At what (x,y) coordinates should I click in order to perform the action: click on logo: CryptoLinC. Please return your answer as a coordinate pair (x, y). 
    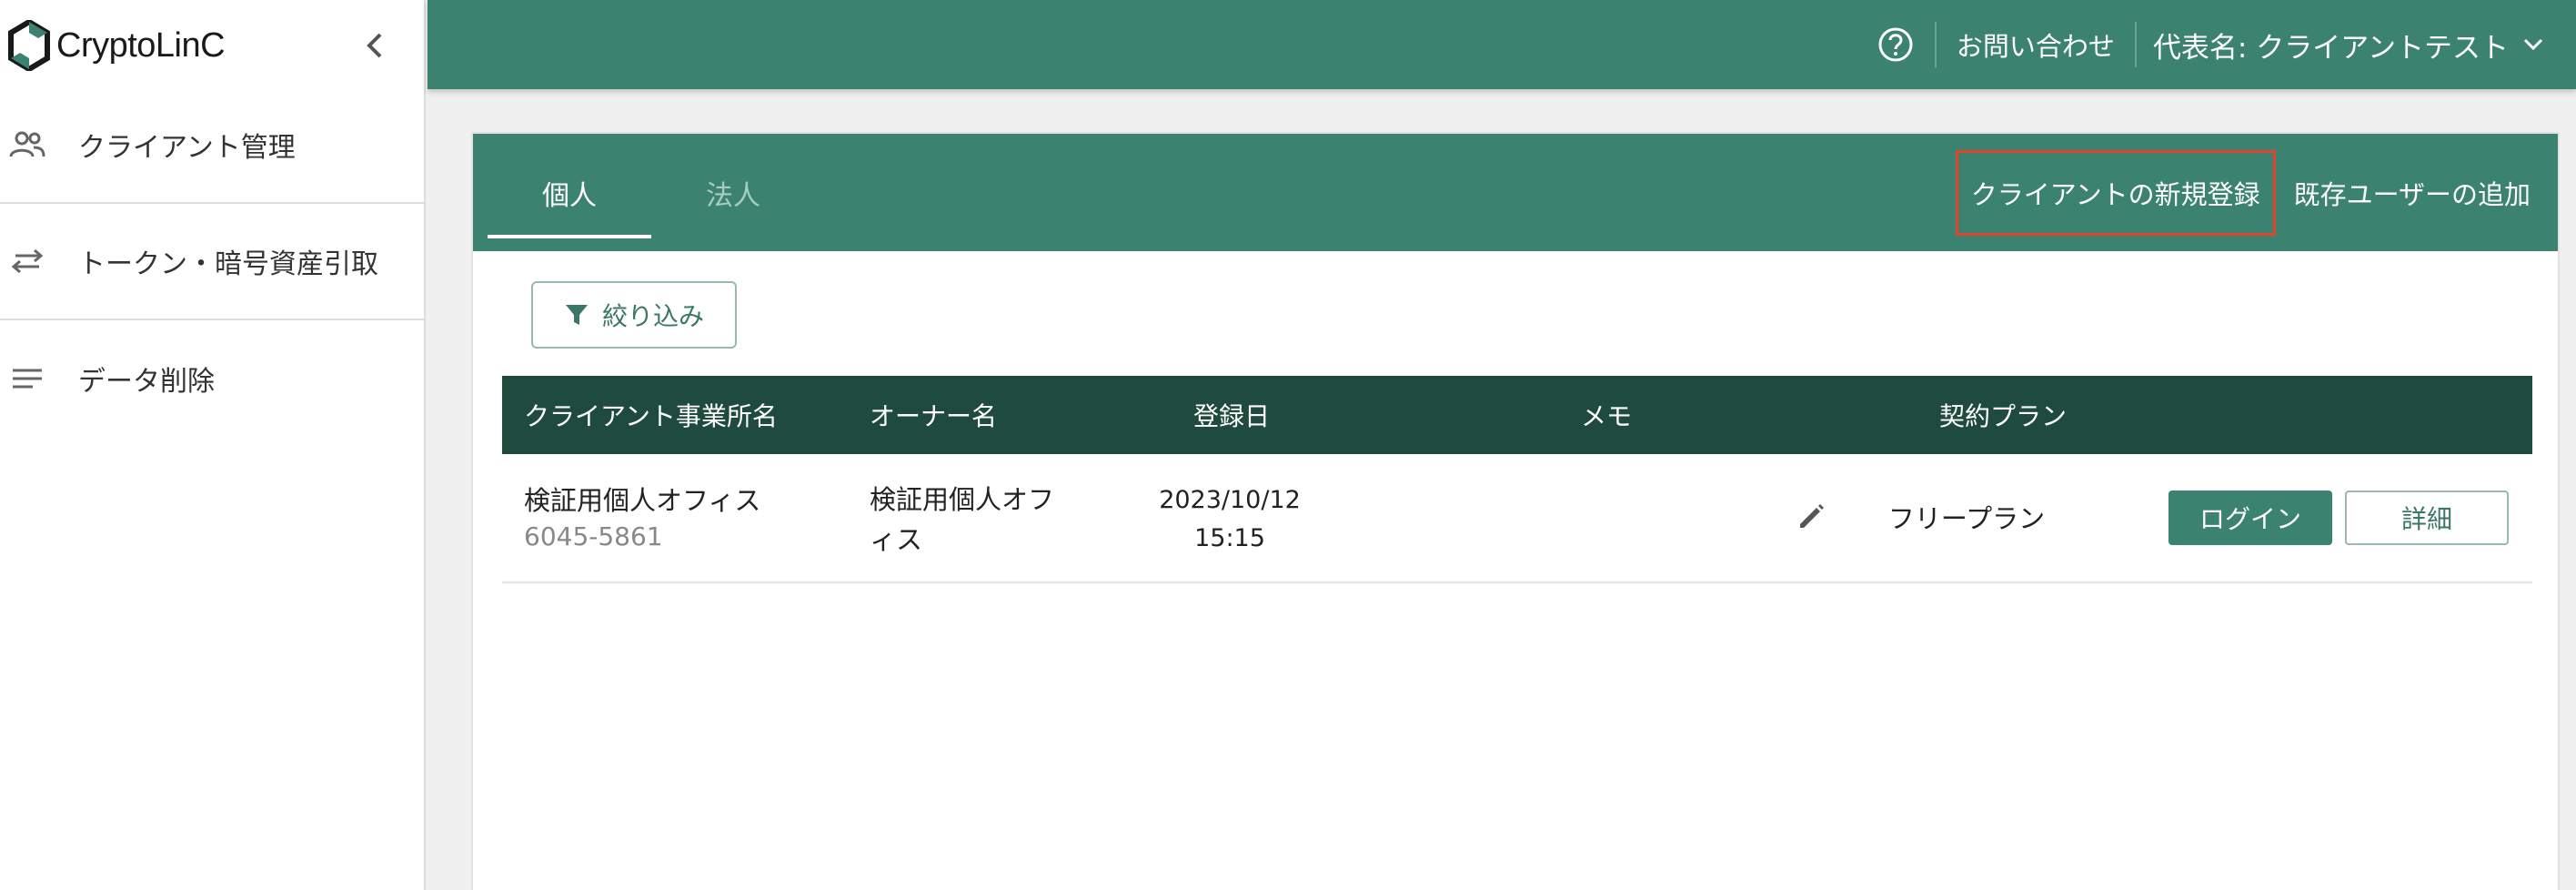
    Looking at the image, I should click on (116, 45).